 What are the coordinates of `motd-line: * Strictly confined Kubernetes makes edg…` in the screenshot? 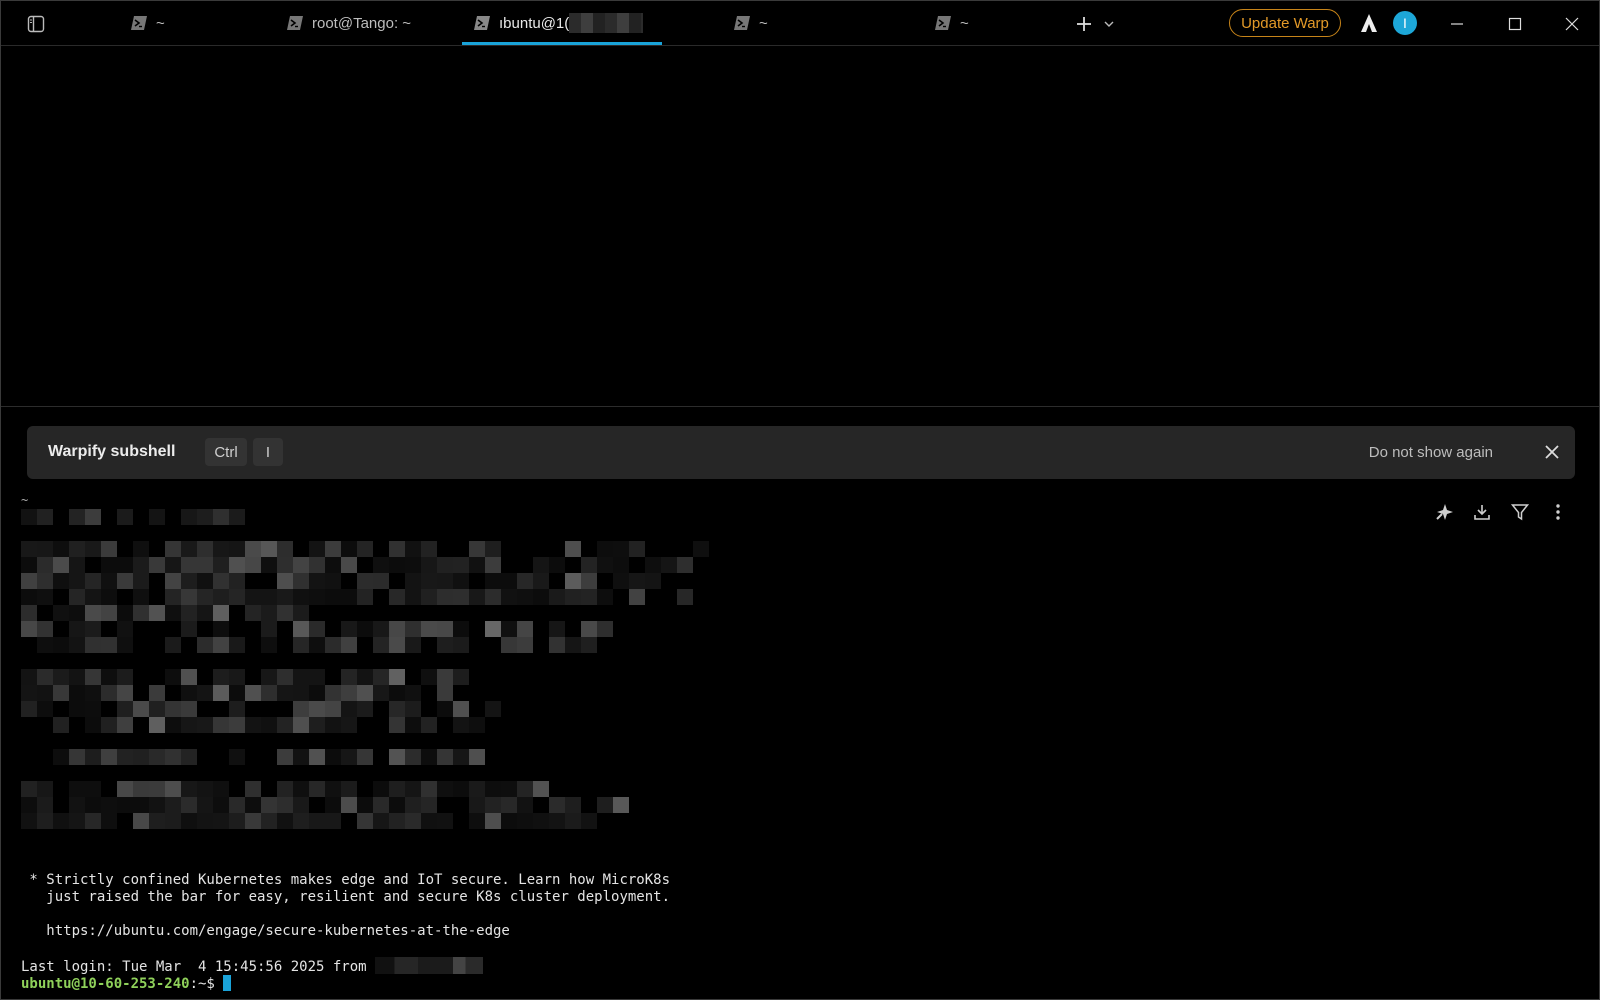 It's located at (346, 880).